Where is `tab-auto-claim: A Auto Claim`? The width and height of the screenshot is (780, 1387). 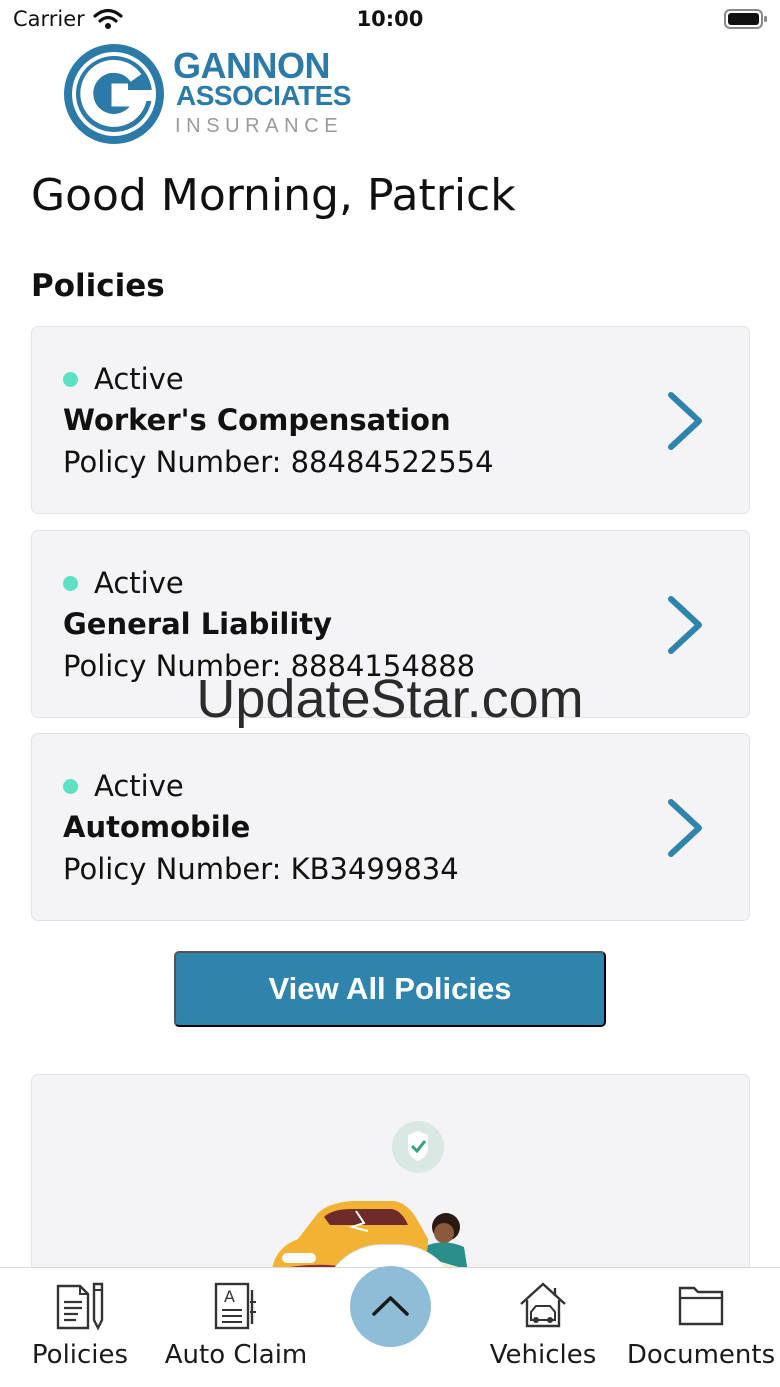
tab-auto-claim: A Auto Claim is located at coordinates (236, 1327).